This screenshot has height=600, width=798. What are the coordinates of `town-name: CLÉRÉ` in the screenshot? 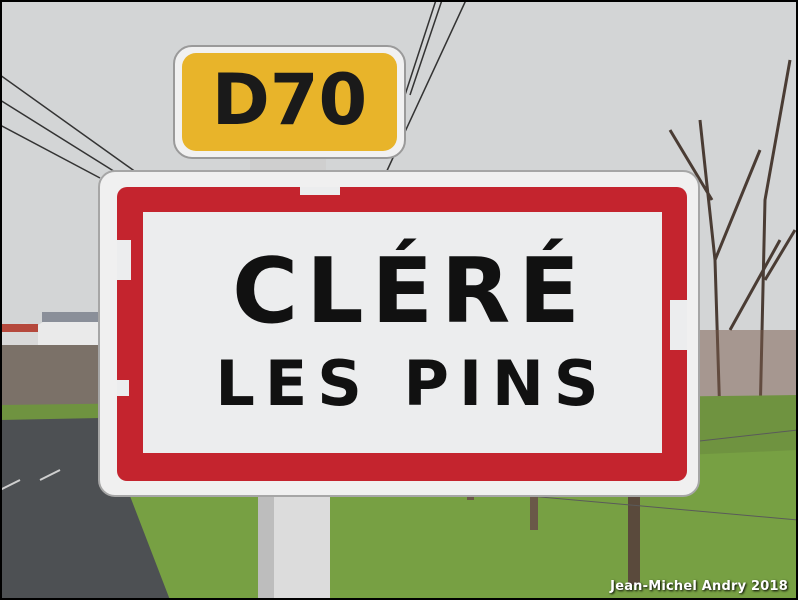 It's located at (410, 290).